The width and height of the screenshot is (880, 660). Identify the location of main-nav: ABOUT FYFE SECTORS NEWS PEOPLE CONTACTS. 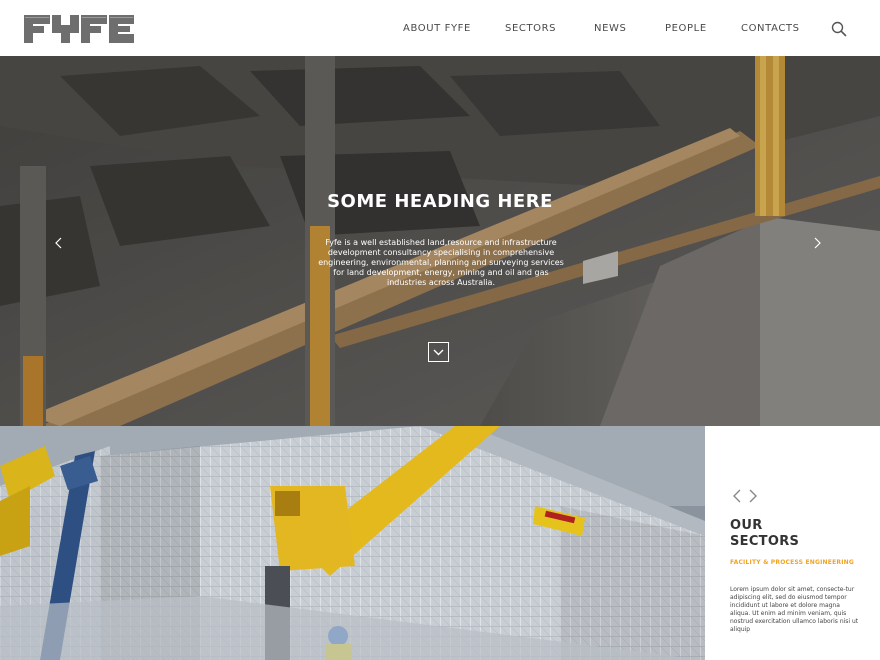
(600, 28).